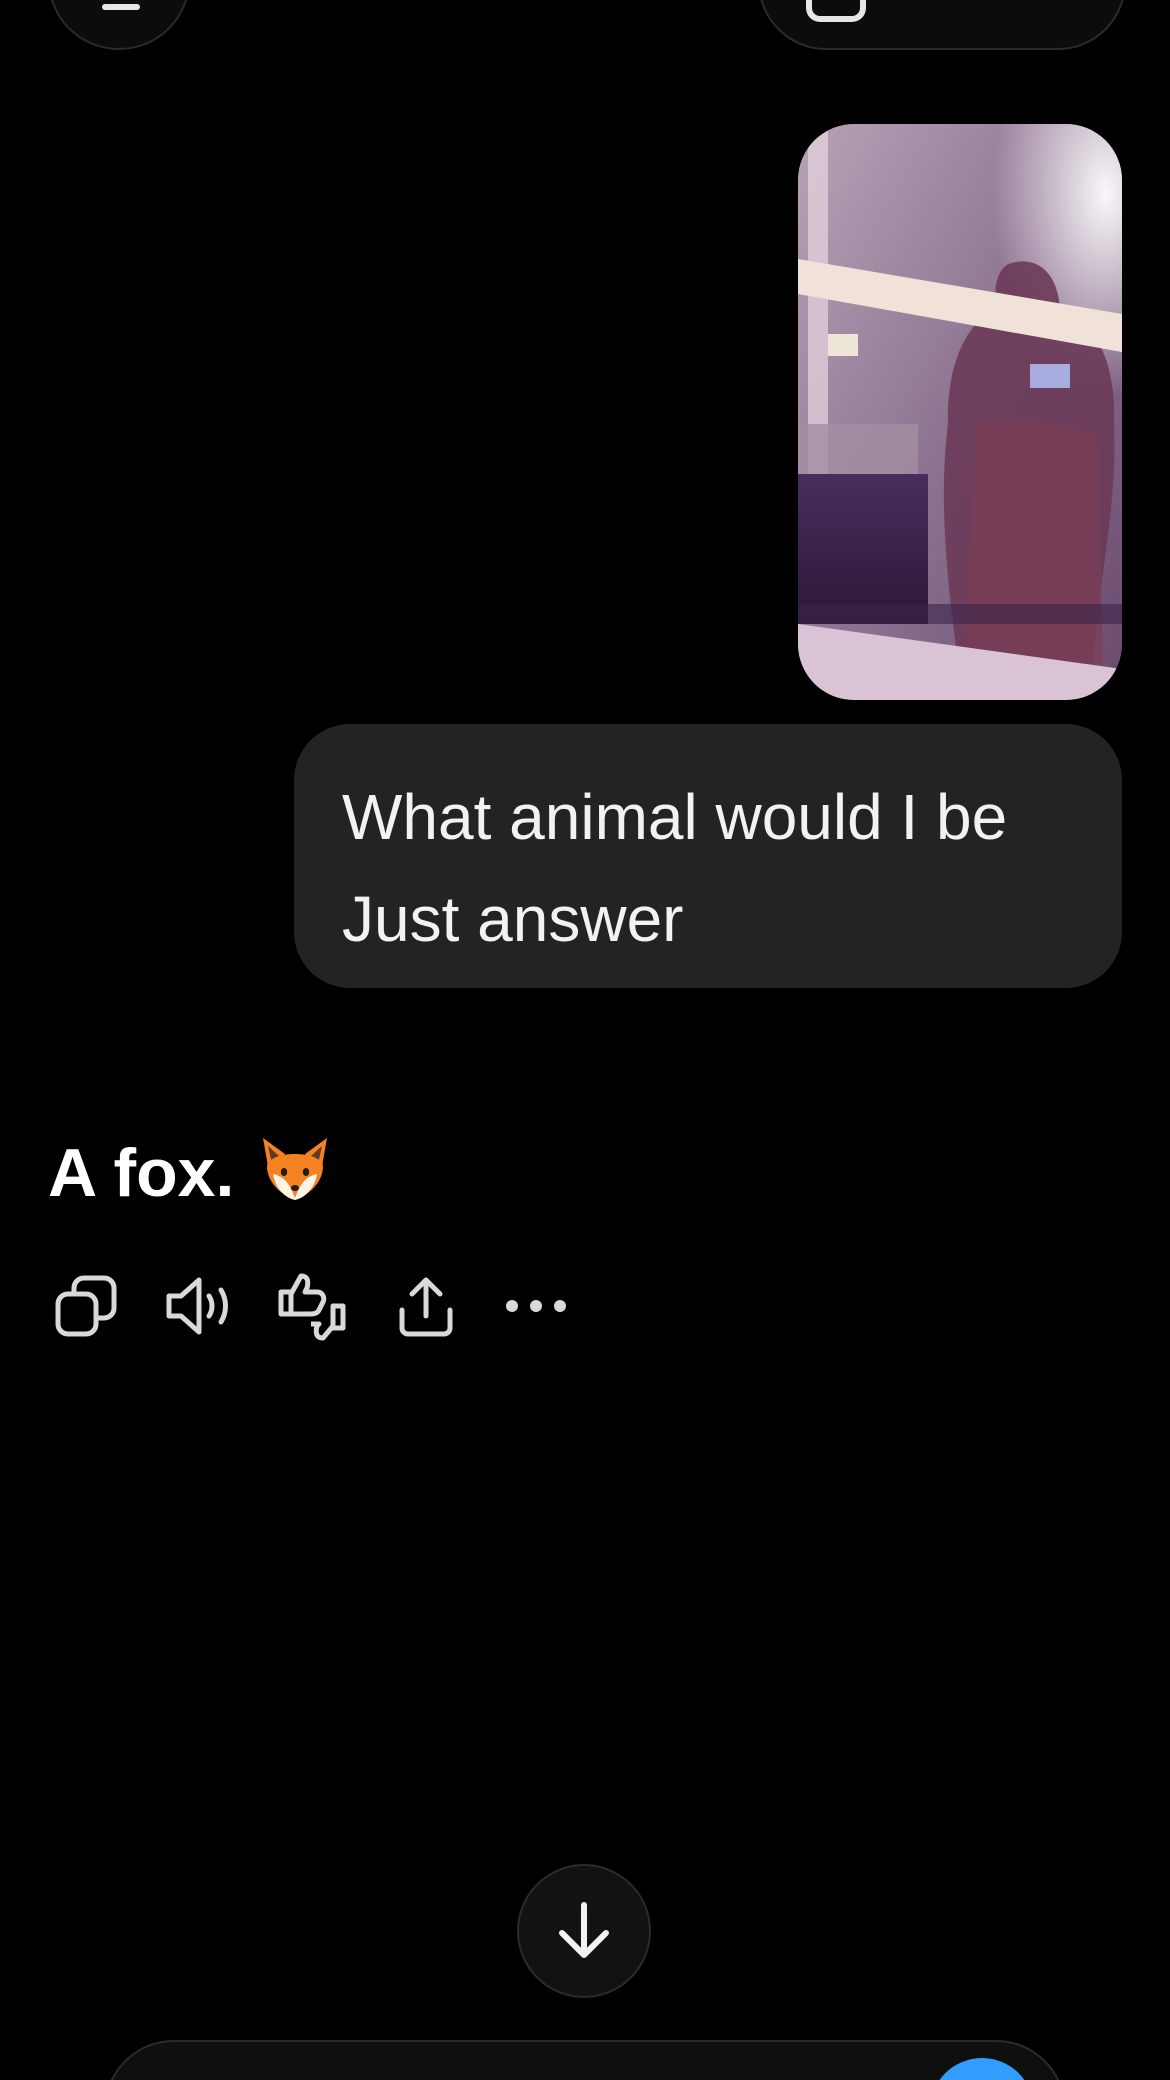  I want to click on voice-mode-button, so click(982, 2069).